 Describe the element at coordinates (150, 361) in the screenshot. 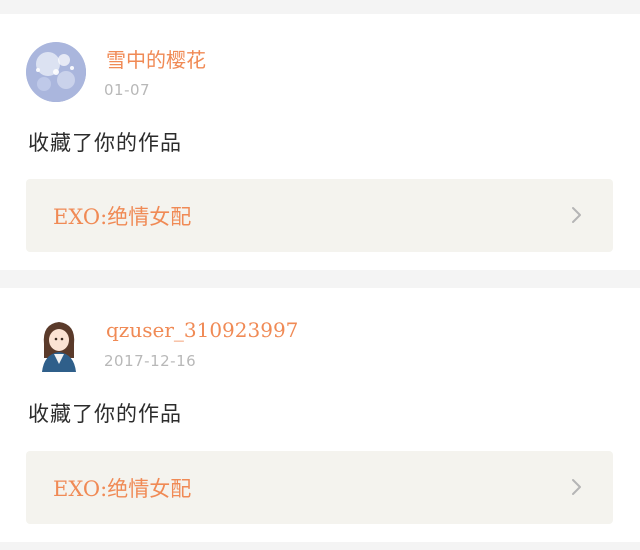

I see `timestamp: 2017-12-16` at that location.